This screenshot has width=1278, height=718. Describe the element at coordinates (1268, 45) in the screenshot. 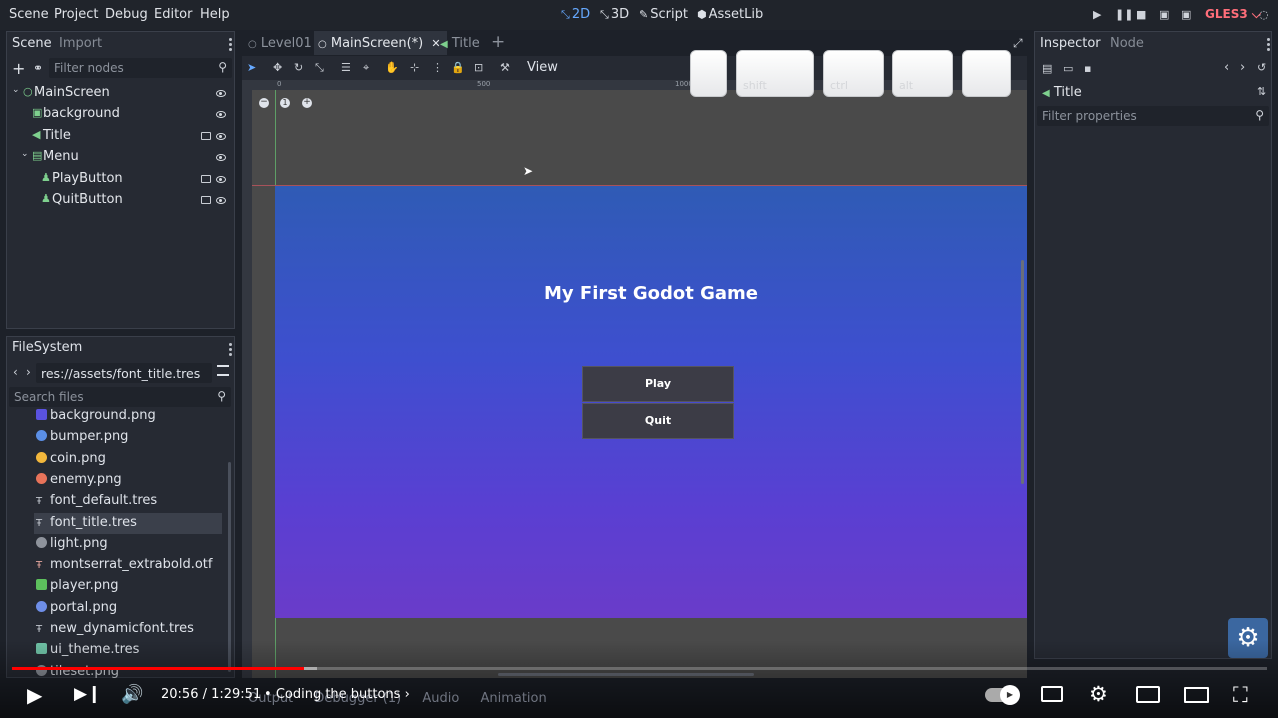

I see `inspector-menu-icon` at that location.